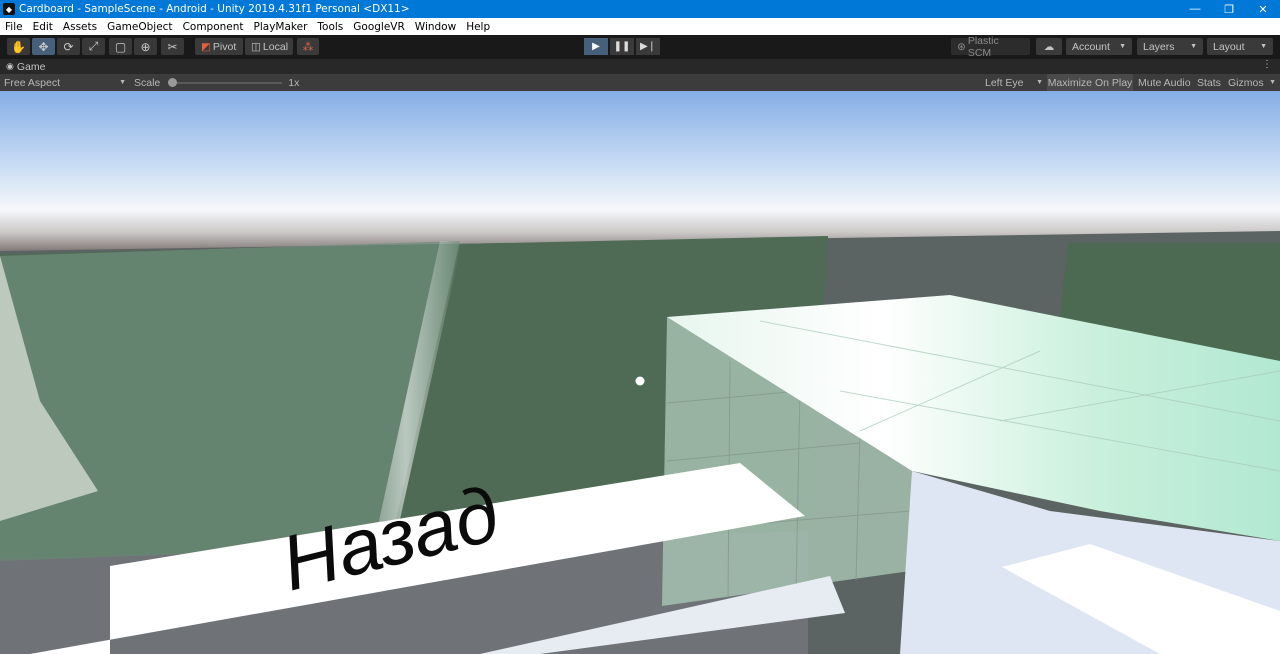  Describe the element at coordinates (640, 381) in the screenshot. I see `gaze-reticle` at that location.